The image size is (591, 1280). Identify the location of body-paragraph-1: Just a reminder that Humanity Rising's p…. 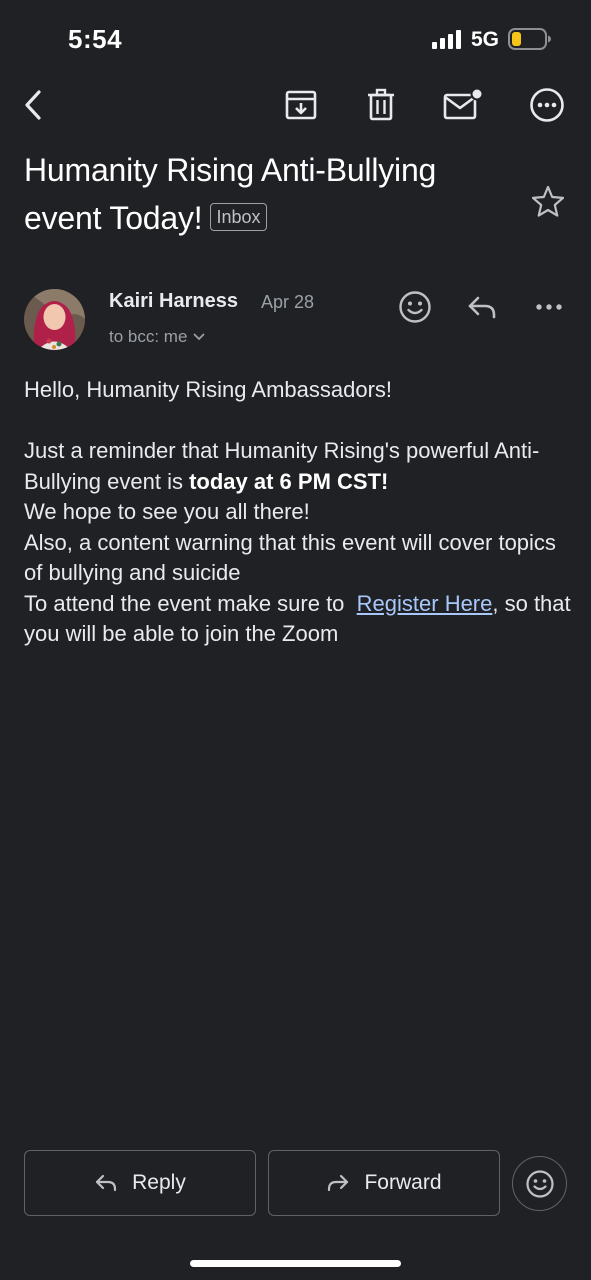
(299, 466).